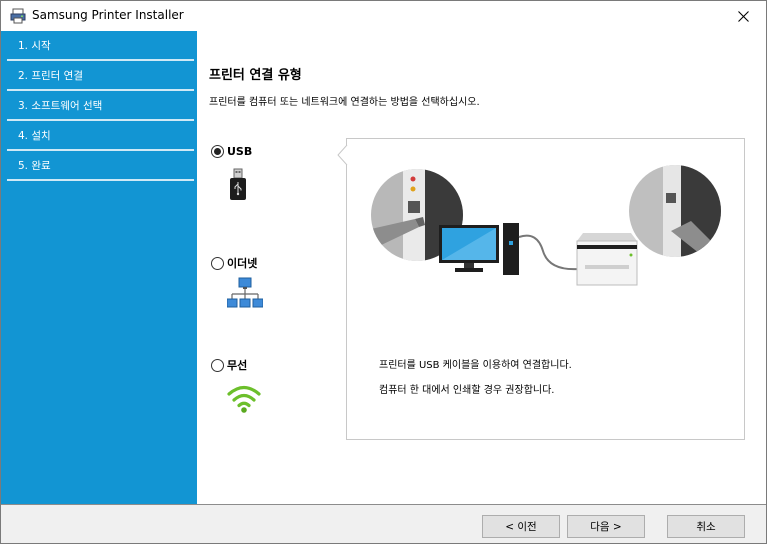 This screenshot has height=544, width=767. Describe the element at coordinates (546, 225) in the screenshot. I see `usb-connection-illustration` at that location.